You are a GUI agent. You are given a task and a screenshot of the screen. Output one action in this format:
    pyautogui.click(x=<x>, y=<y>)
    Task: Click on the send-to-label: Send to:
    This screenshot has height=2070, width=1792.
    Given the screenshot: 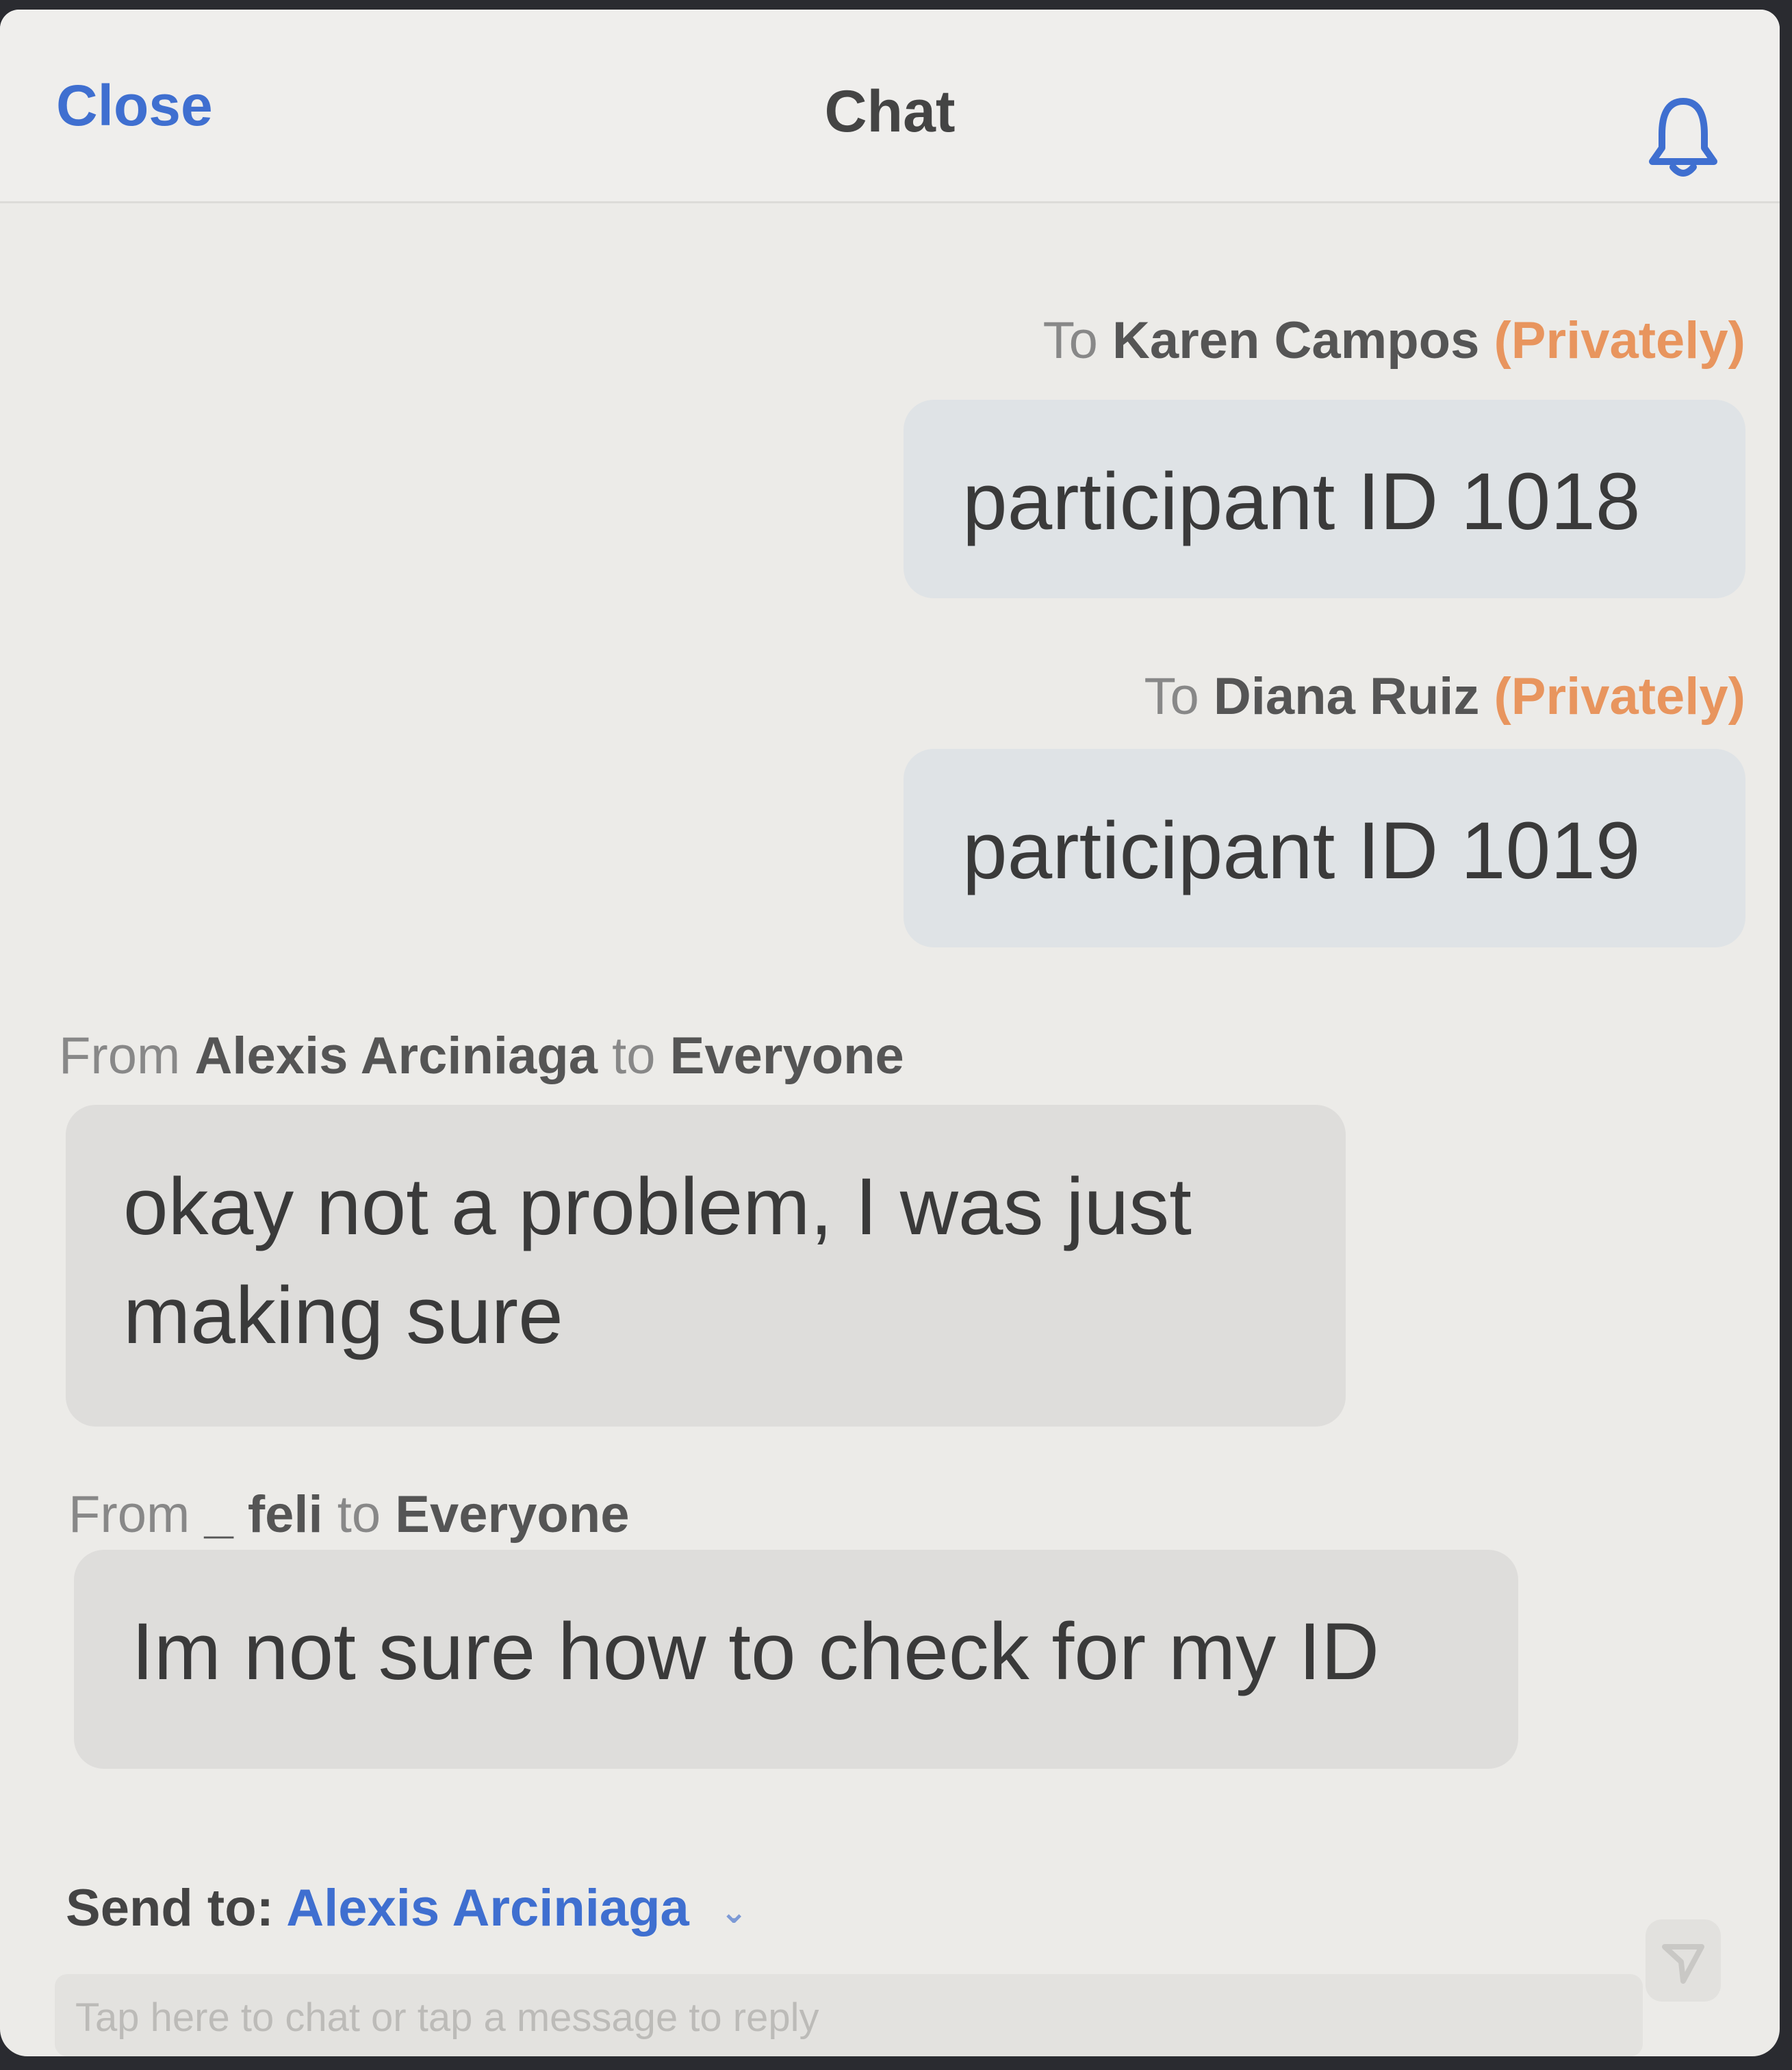 What is the action you would take?
    pyautogui.click(x=170, y=1908)
    